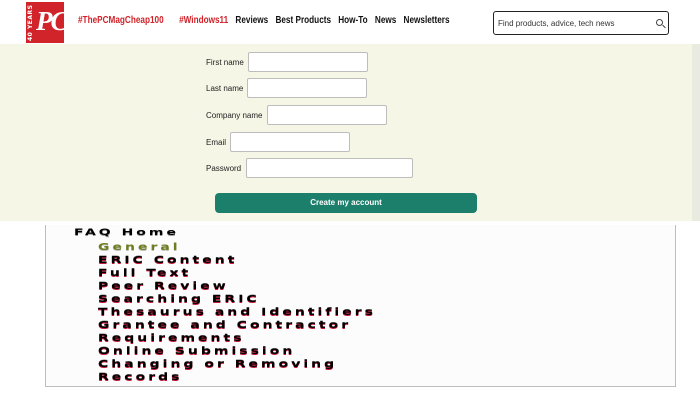 The image size is (700, 400). I want to click on nav-link-reviews: Reviews, so click(251, 20).